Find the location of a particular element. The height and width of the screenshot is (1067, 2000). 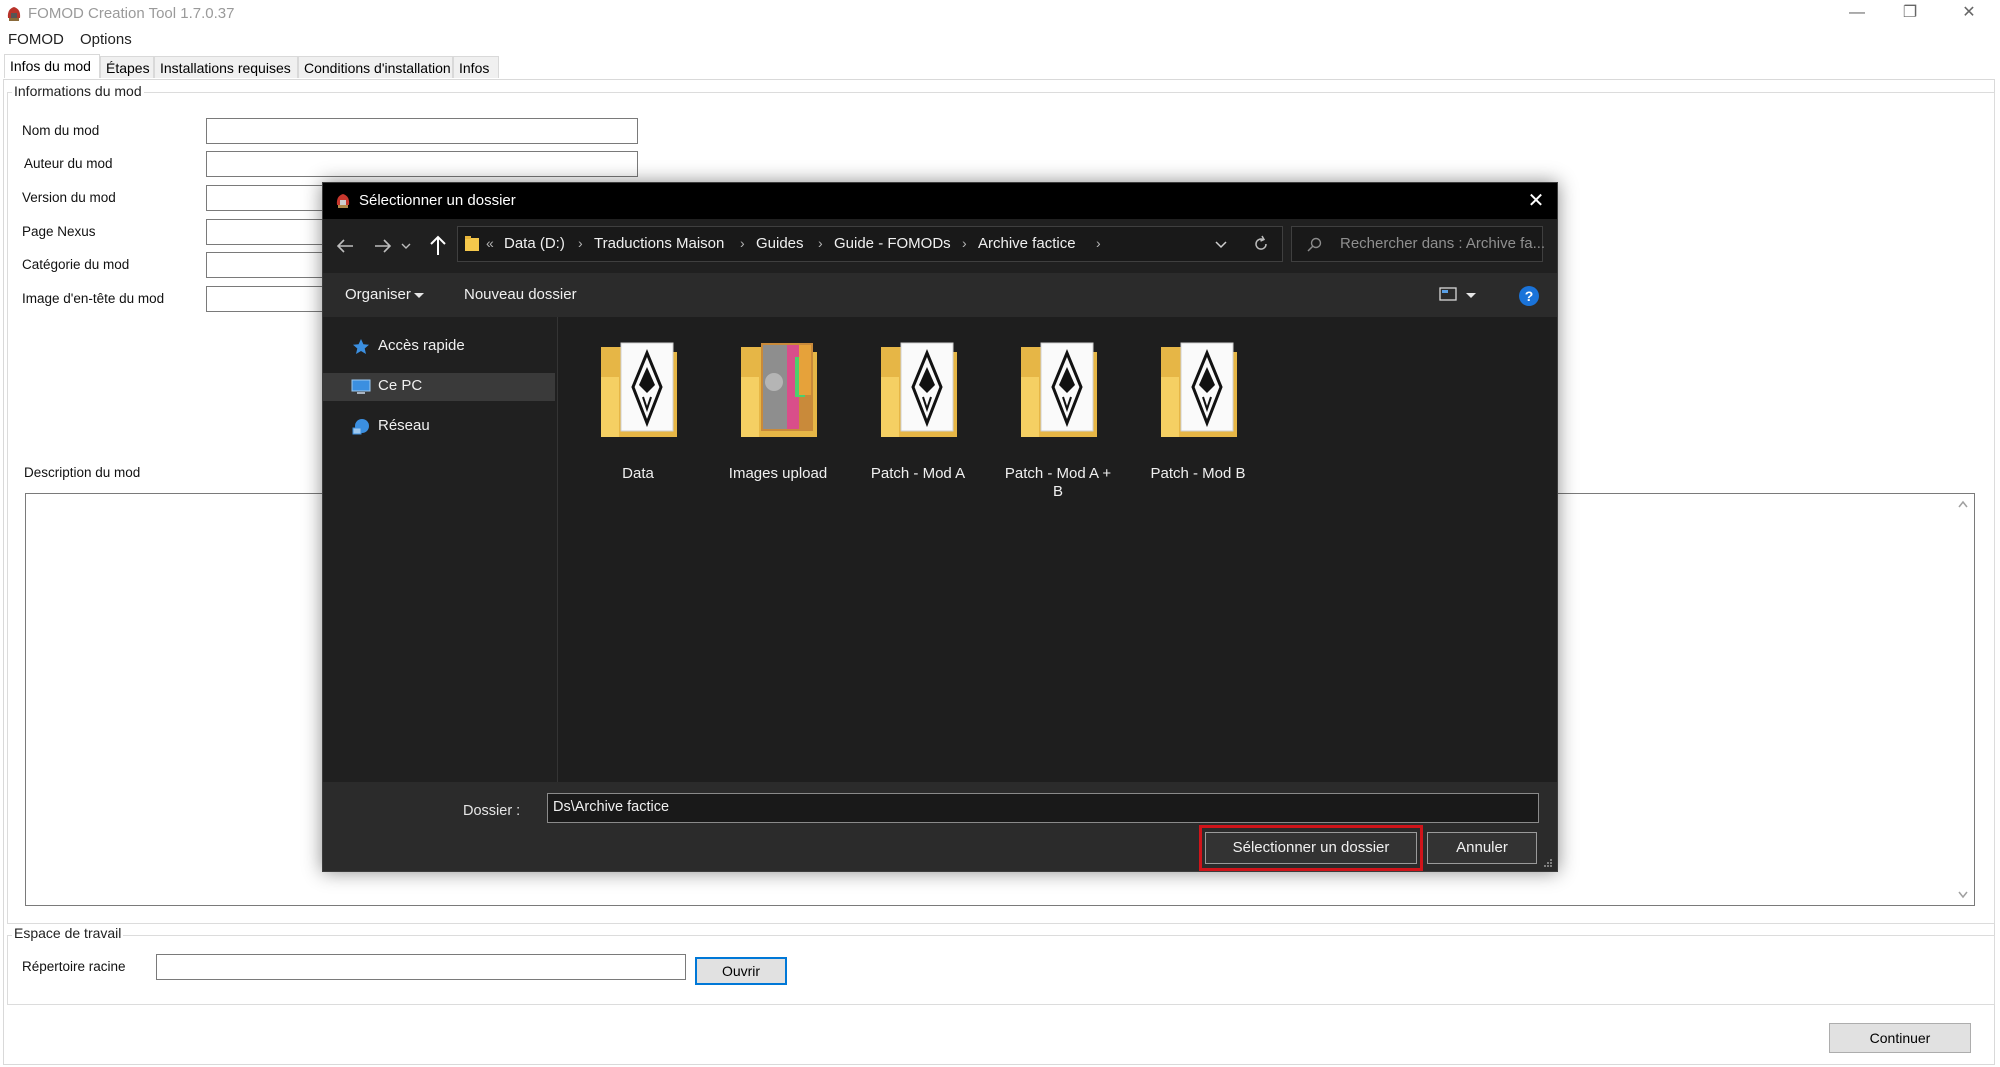

folder-path-input: Ds\Archive factice is located at coordinates (1043, 808).